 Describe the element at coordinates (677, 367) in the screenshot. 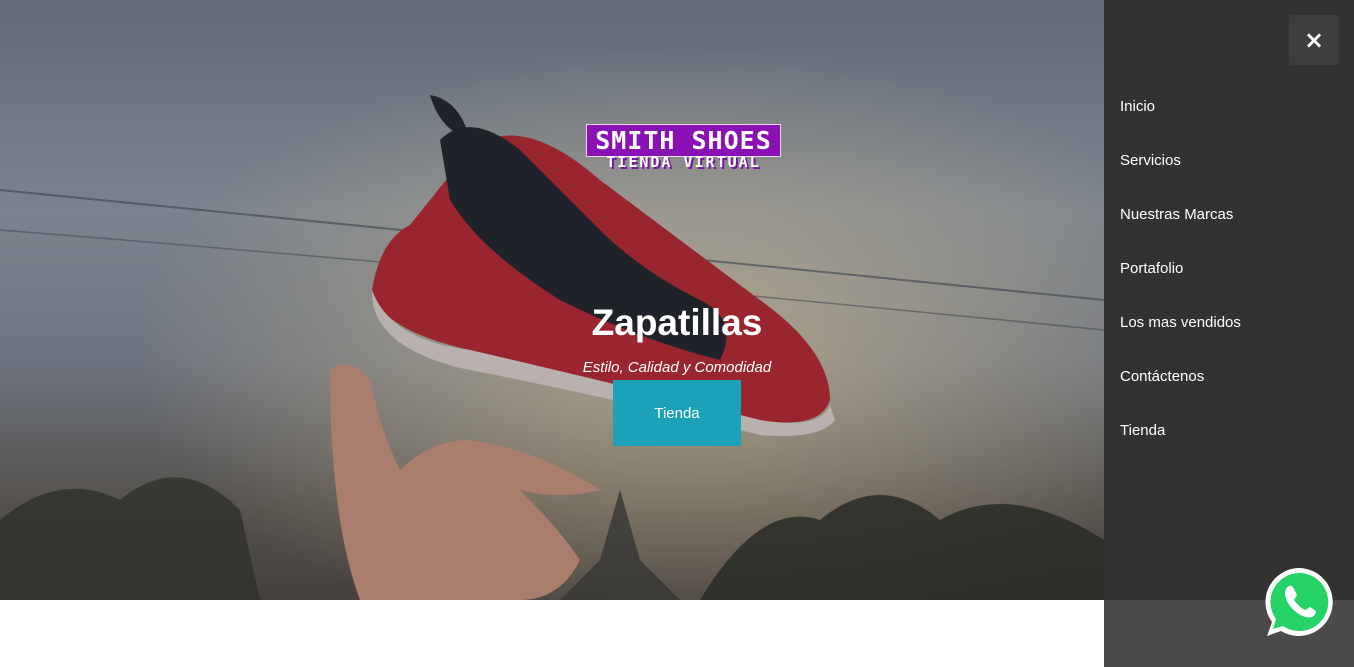

I see `hero-subtitle: Estilo, Calidad y Comodidad` at that location.